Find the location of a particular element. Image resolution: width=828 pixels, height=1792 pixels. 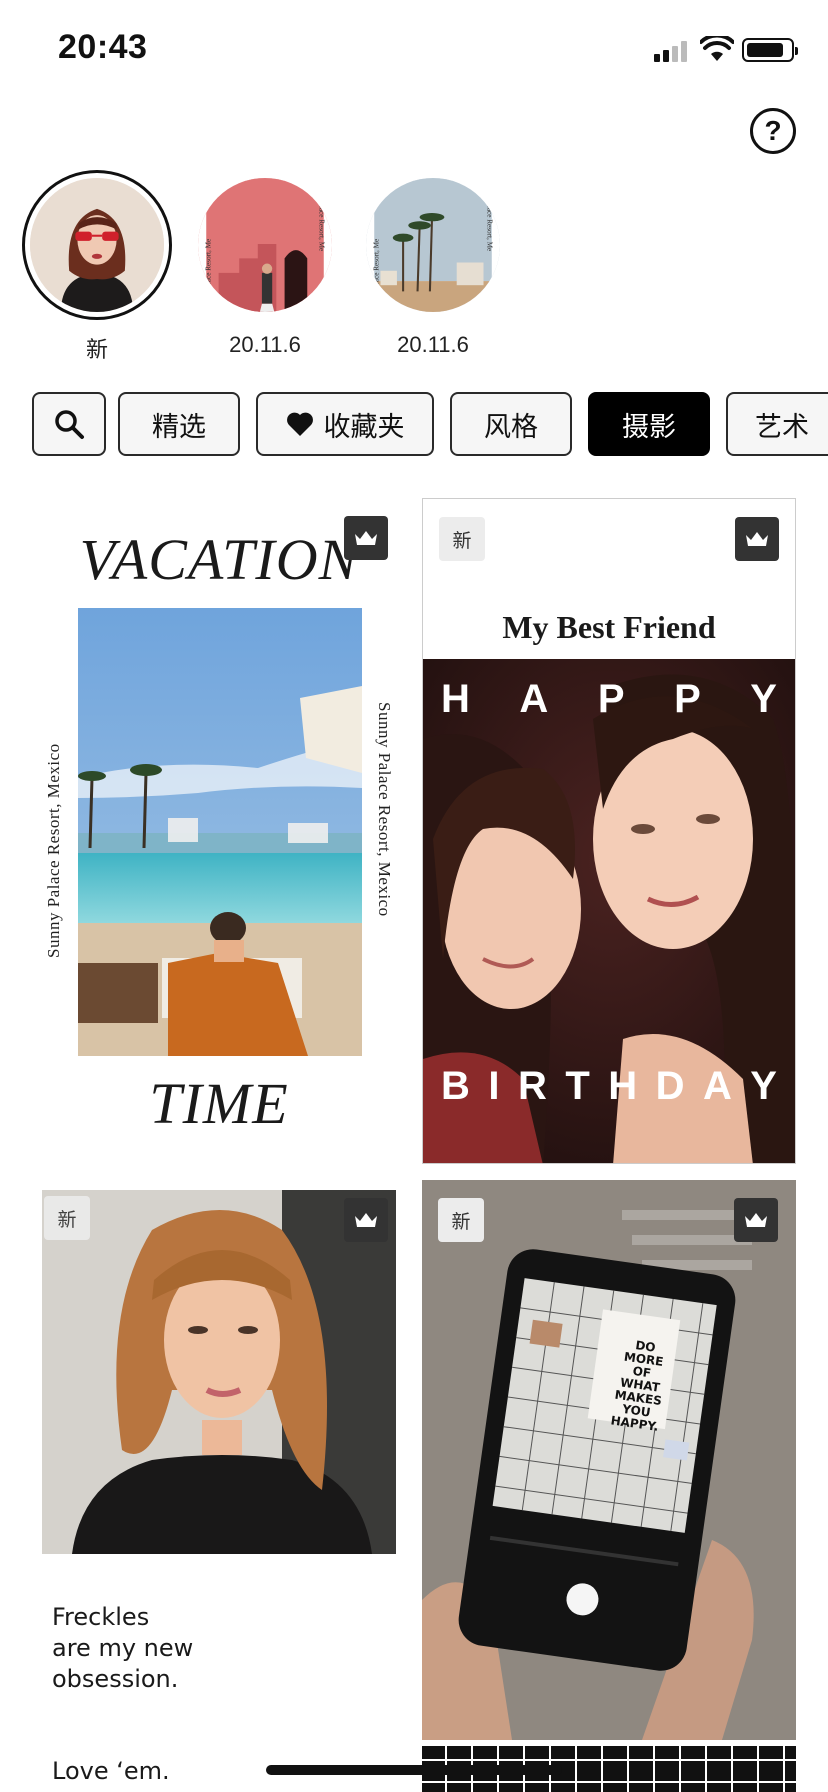

caption-line: are my new is located at coordinates (123, 1648).